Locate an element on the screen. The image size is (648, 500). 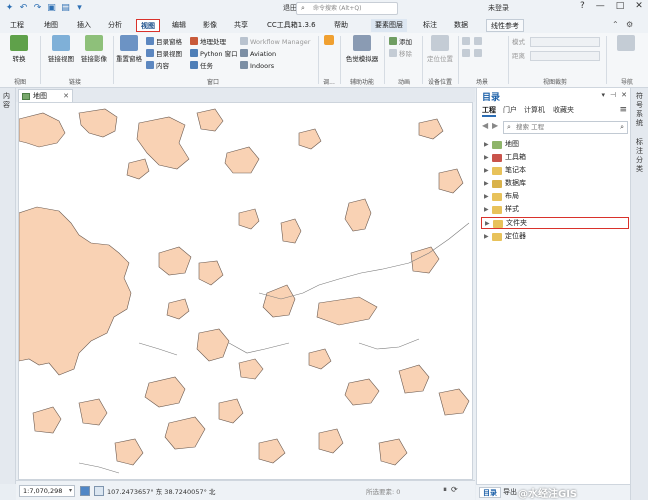
color-vision-simulator-button: 色觉模拟器 is located at coordinates (362, 49).